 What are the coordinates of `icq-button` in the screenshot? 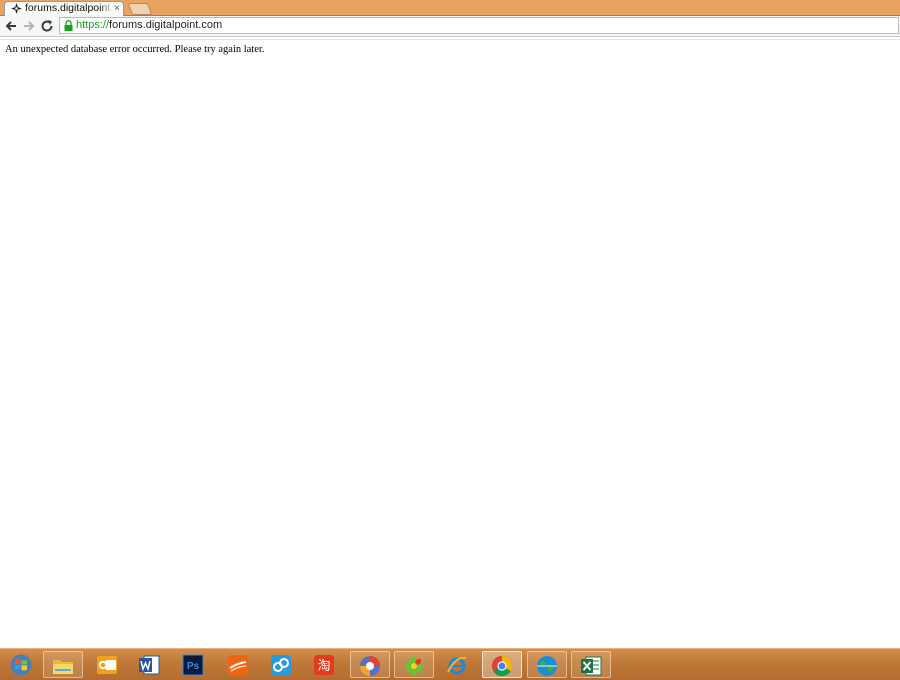 It's located at (414, 664).